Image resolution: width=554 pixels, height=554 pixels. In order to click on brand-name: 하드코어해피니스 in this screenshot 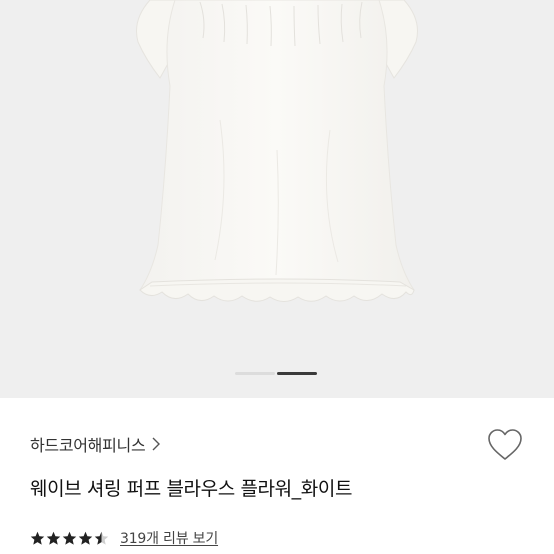, I will do `click(88, 445)`.